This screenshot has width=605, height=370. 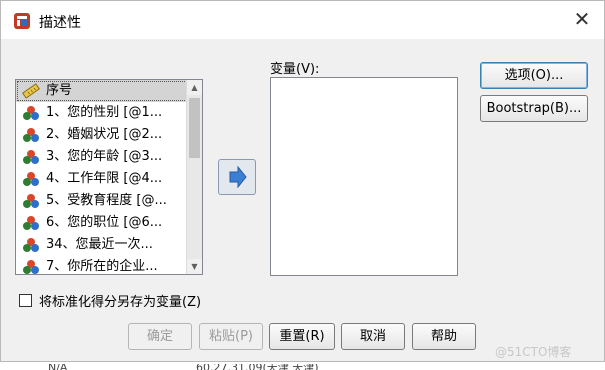 I want to click on close-button: ✕, so click(x=582, y=20).